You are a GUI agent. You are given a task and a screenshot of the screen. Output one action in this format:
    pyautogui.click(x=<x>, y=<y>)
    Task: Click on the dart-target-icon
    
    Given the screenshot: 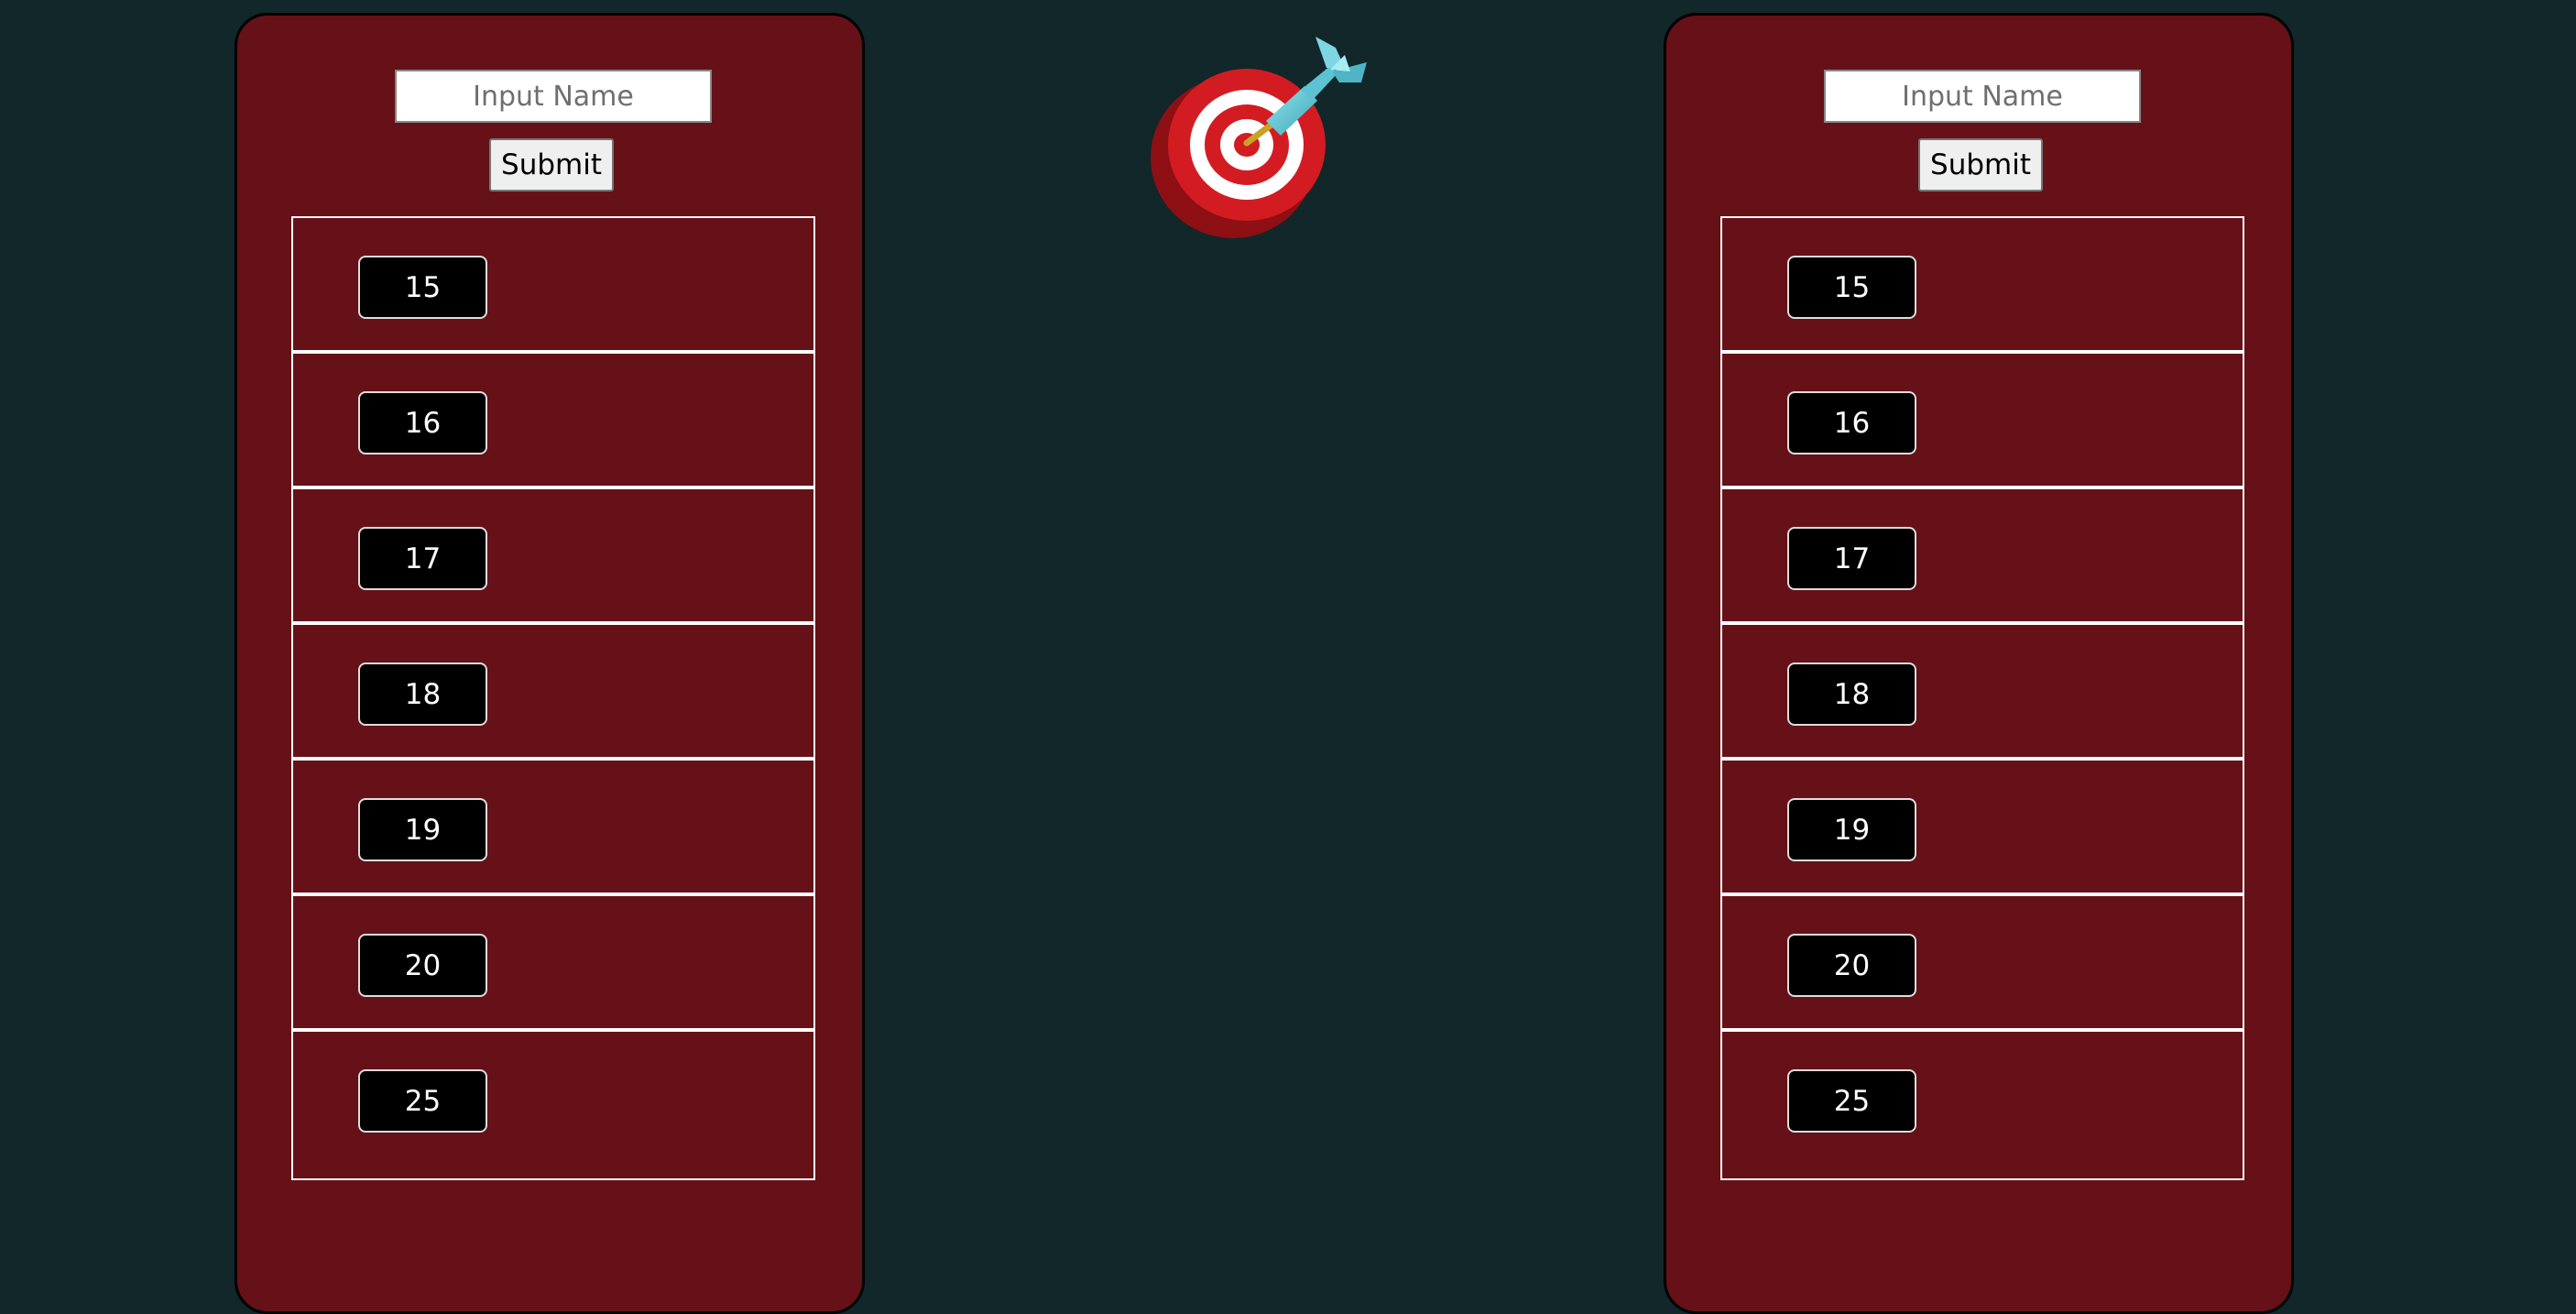 What is the action you would take?
    pyautogui.click(x=1259, y=137)
    